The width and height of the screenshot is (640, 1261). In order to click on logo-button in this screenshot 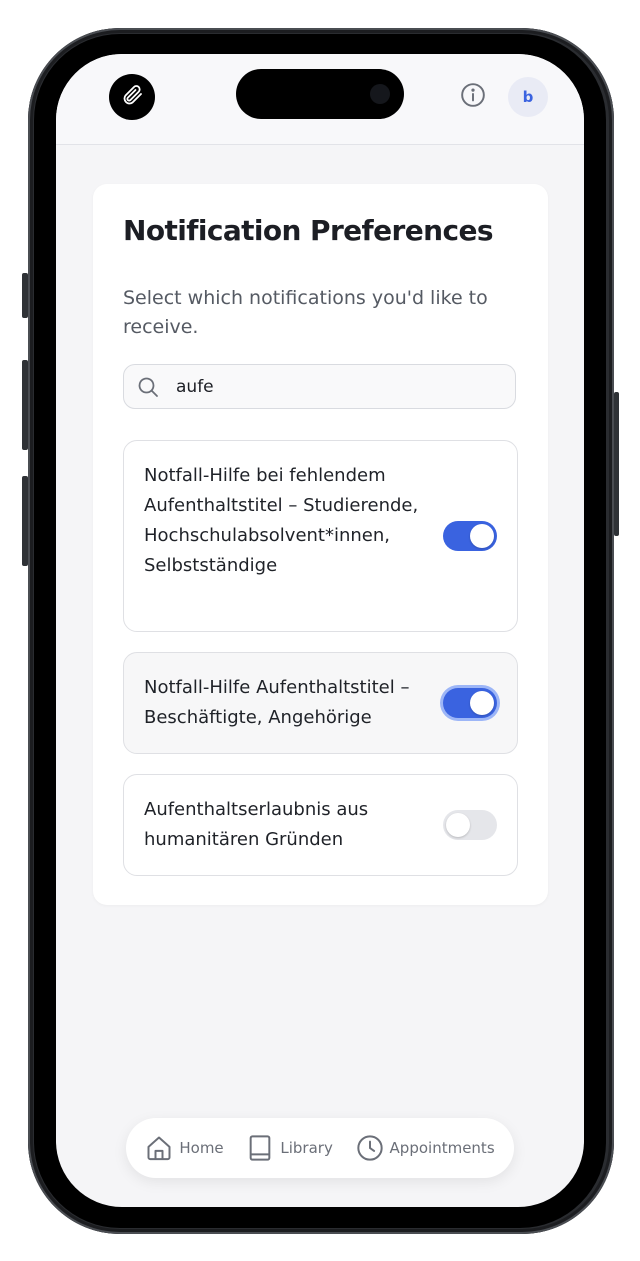, I will do `click(132, 97)`.